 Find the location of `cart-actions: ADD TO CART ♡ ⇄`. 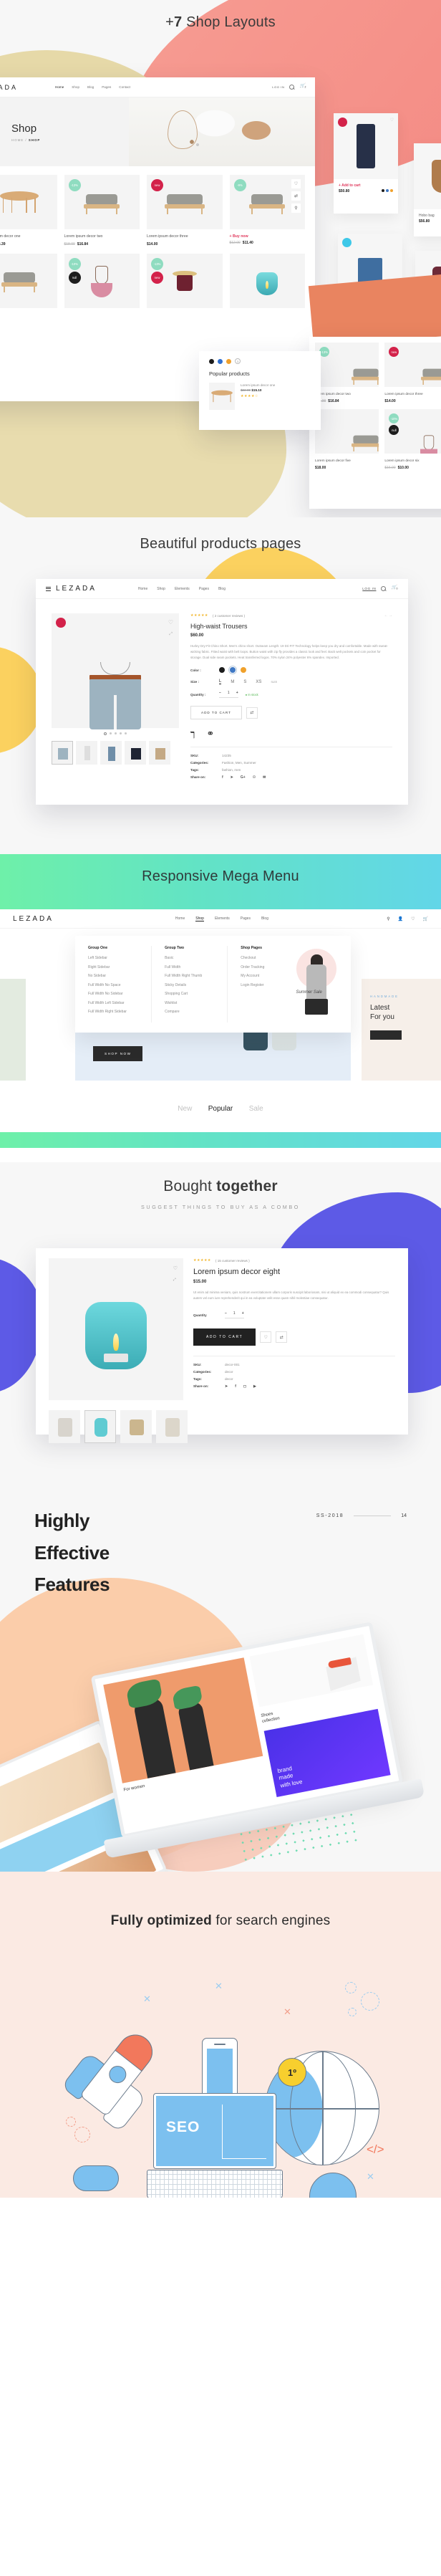

cart-actions: ADD TO CART ♡ ⇄ is located at coordinates (294, 1337).